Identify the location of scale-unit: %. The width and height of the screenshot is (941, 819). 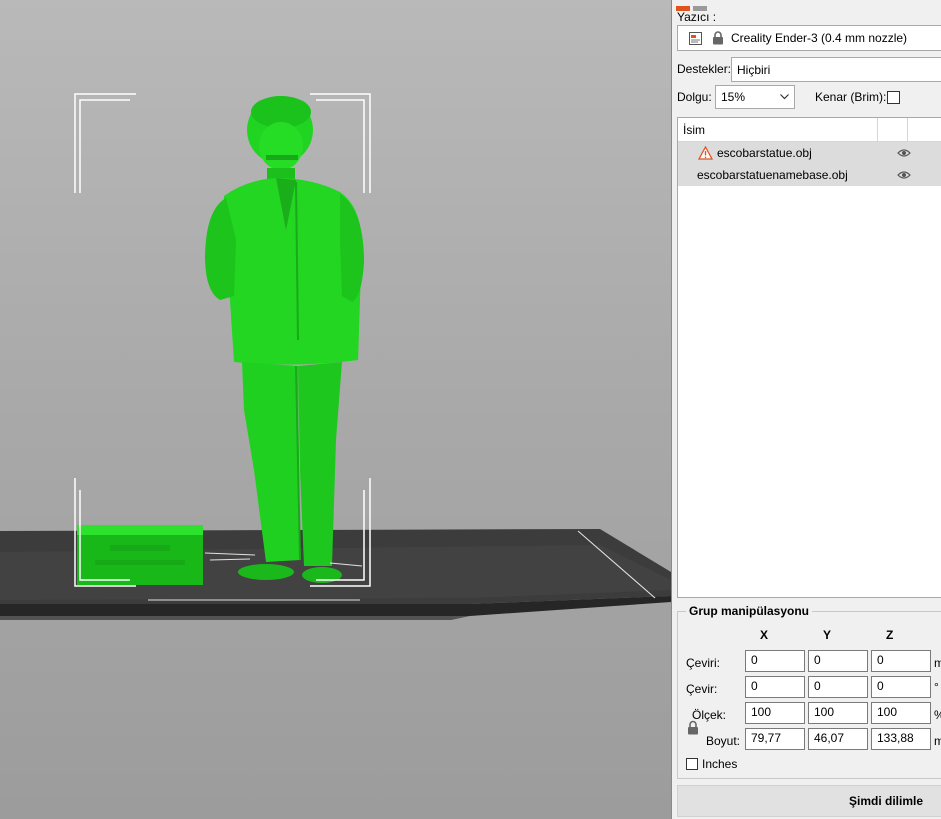
(937, 715).